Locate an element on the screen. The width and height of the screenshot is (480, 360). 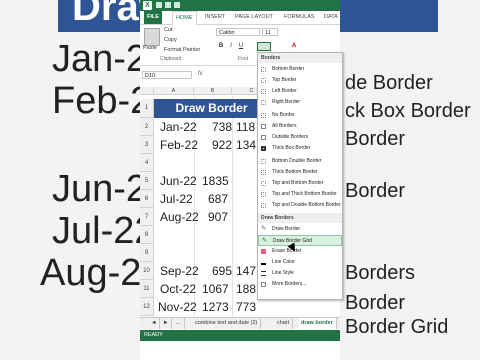
tab-page-layout: PAGE LAYOUT is located at coordinates (254, 17).